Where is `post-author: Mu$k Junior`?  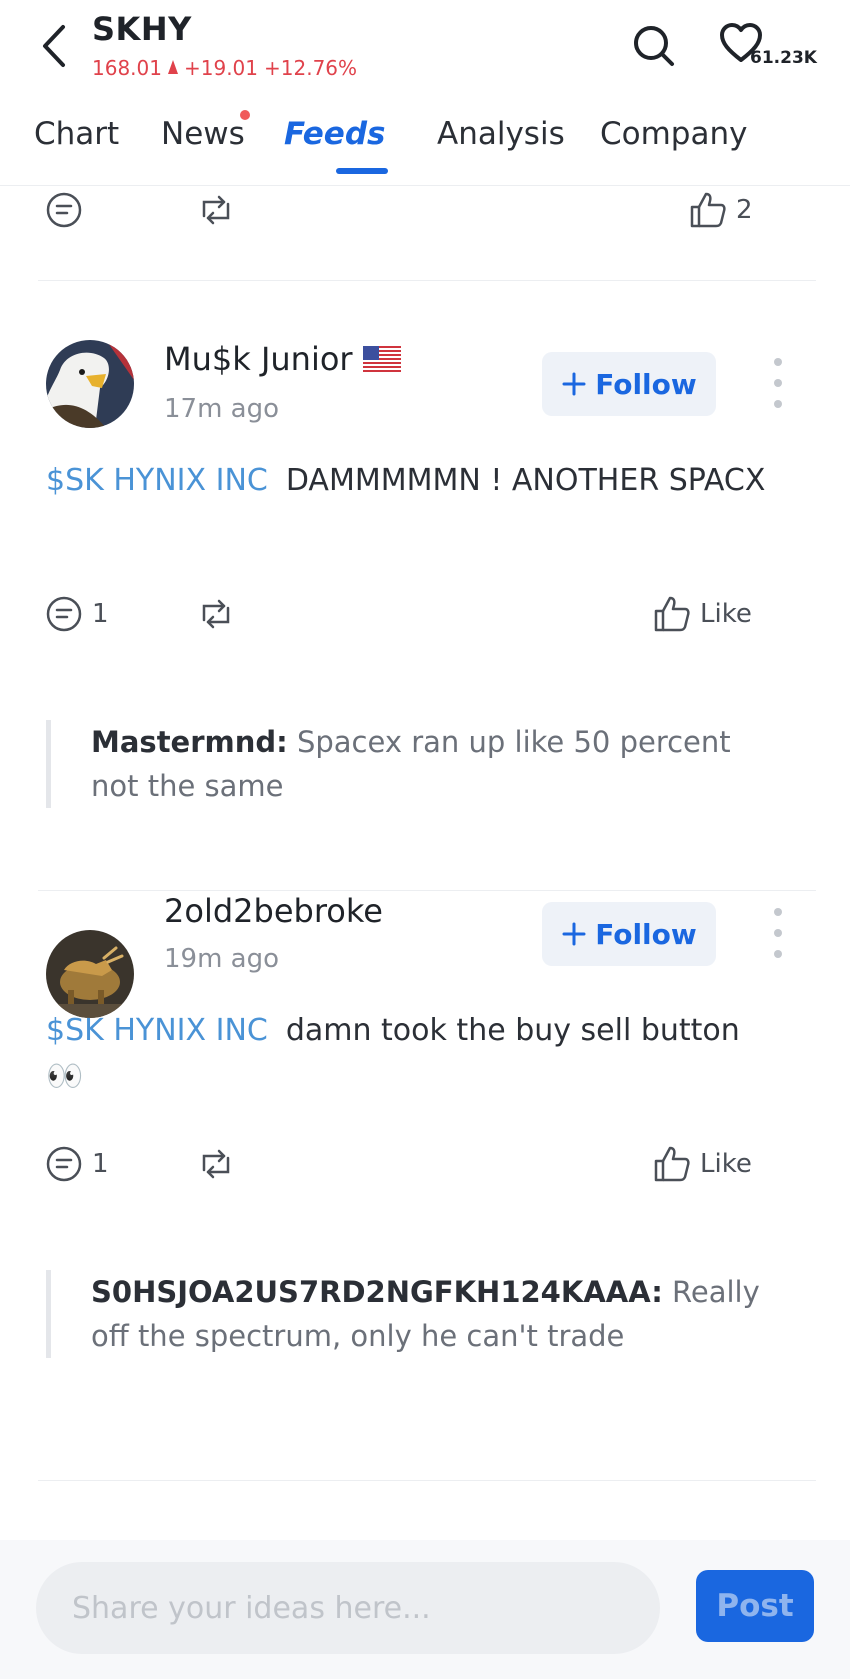
post-author: Mu$k Junior is located at coordinates (282, 359).